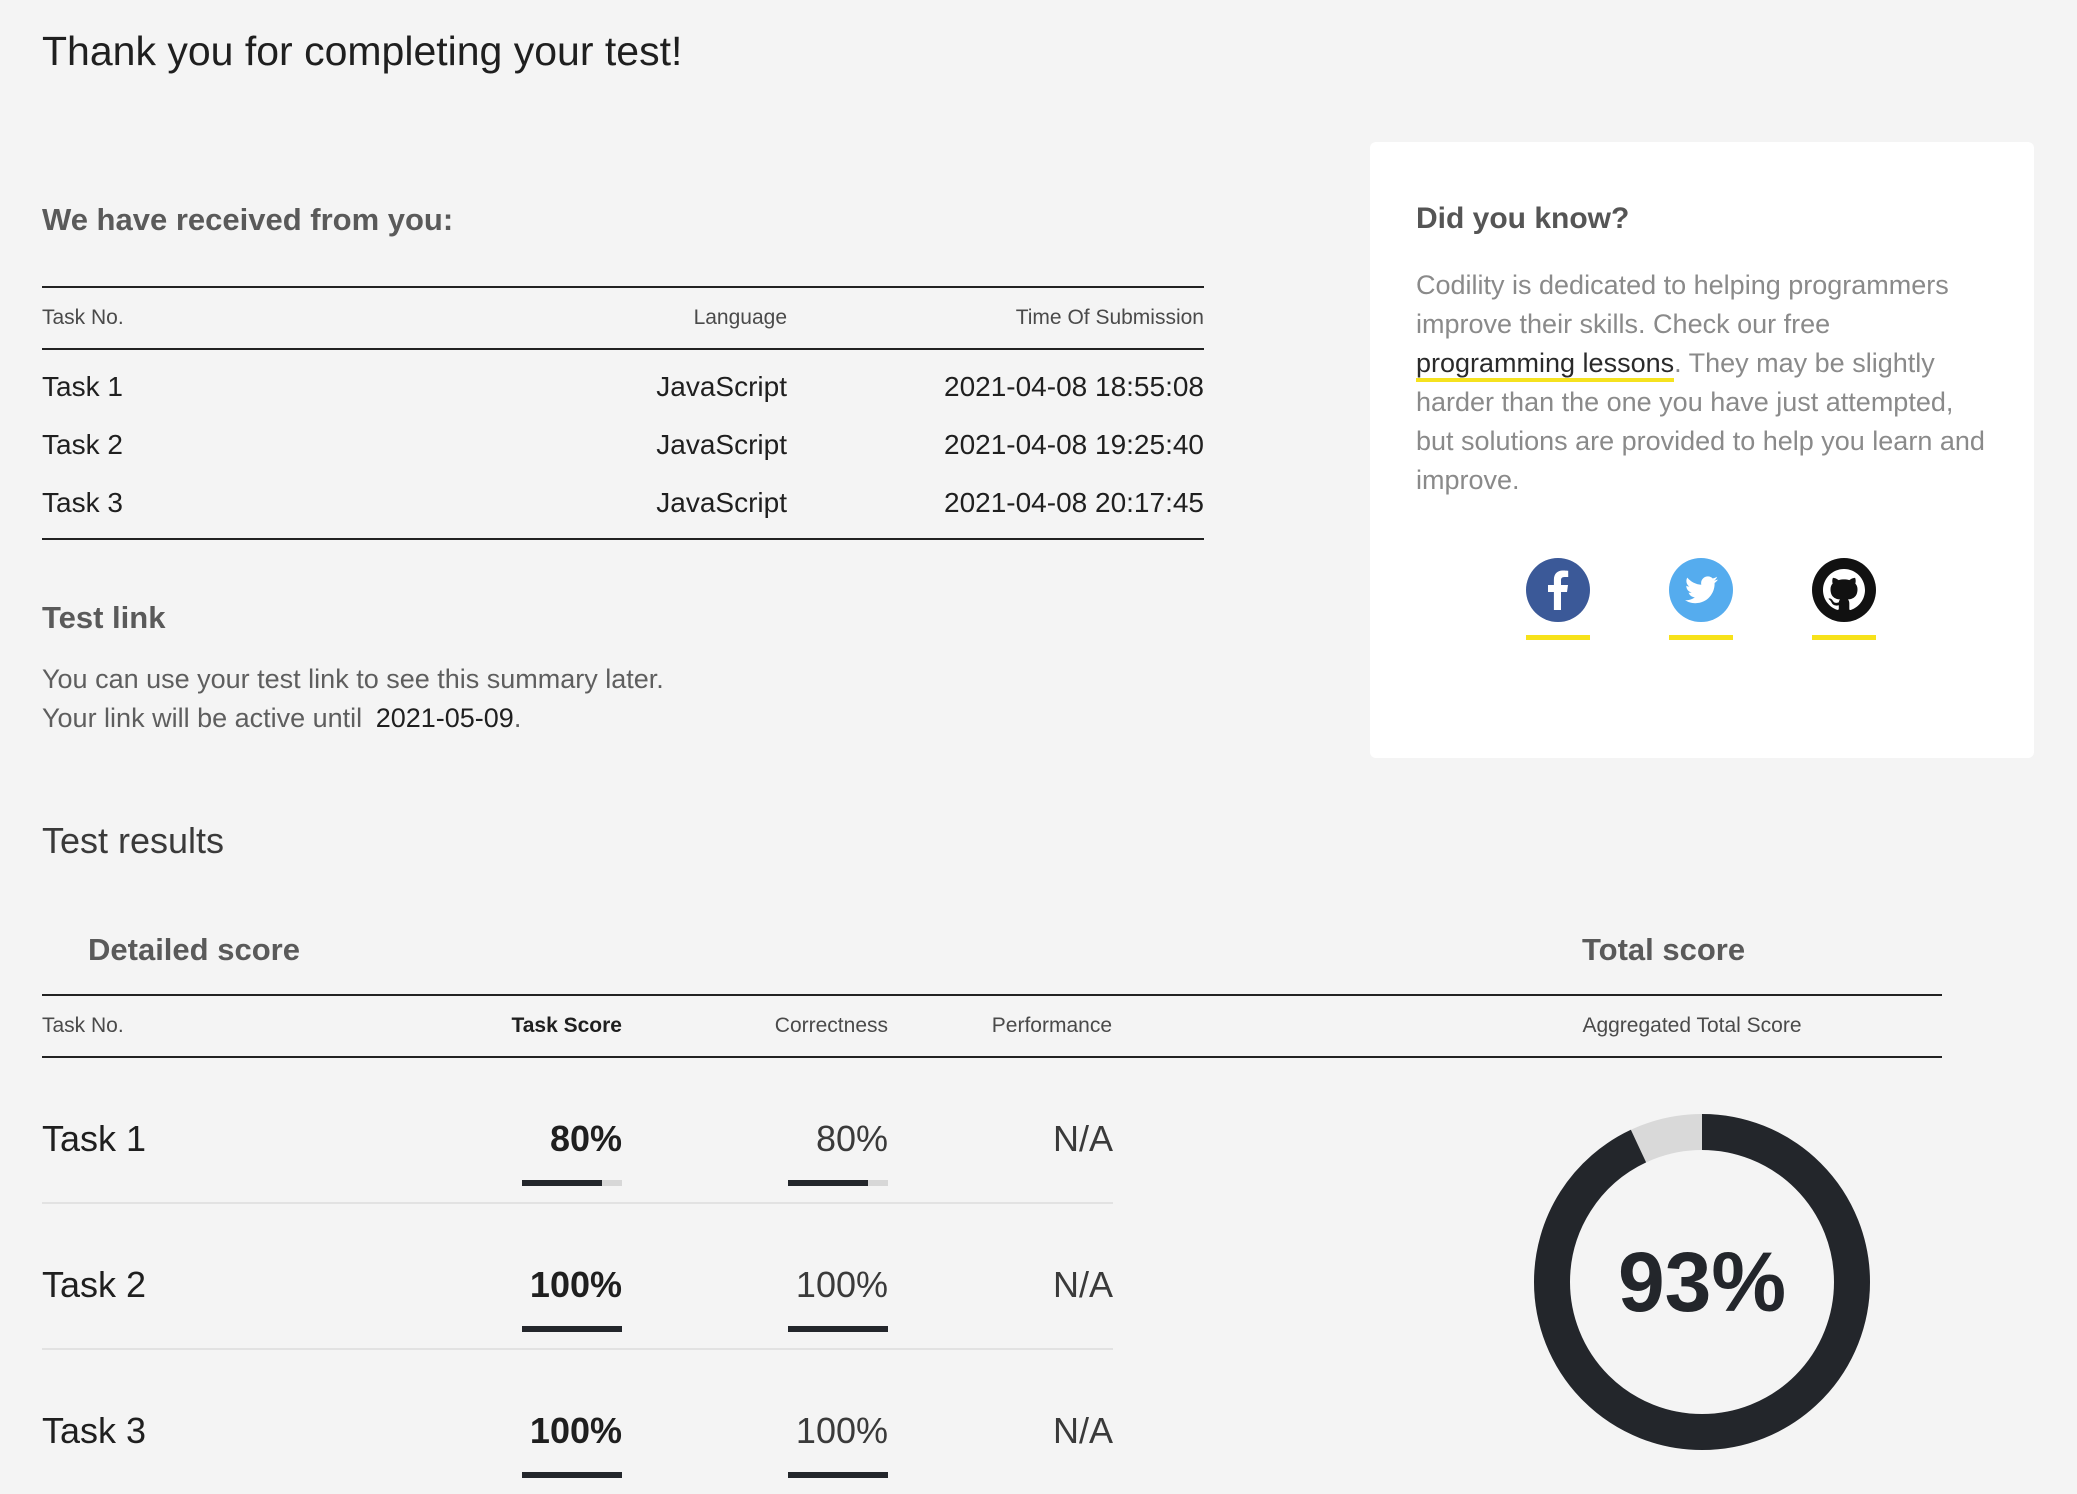  I want to click on twitter-link, so click(1701, 599).